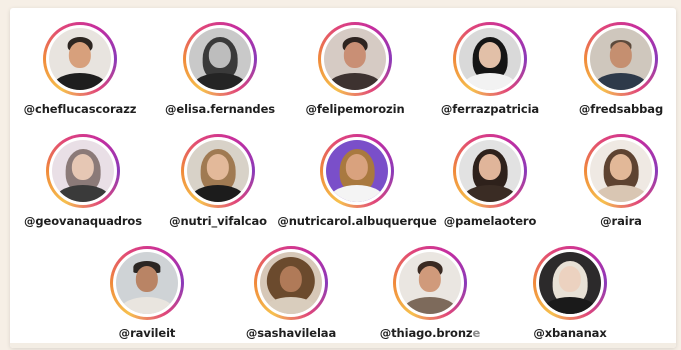 This screenshot has width=681, height=350. I want to click on profile-handle: @geovanaquadros, so click(83, 221).